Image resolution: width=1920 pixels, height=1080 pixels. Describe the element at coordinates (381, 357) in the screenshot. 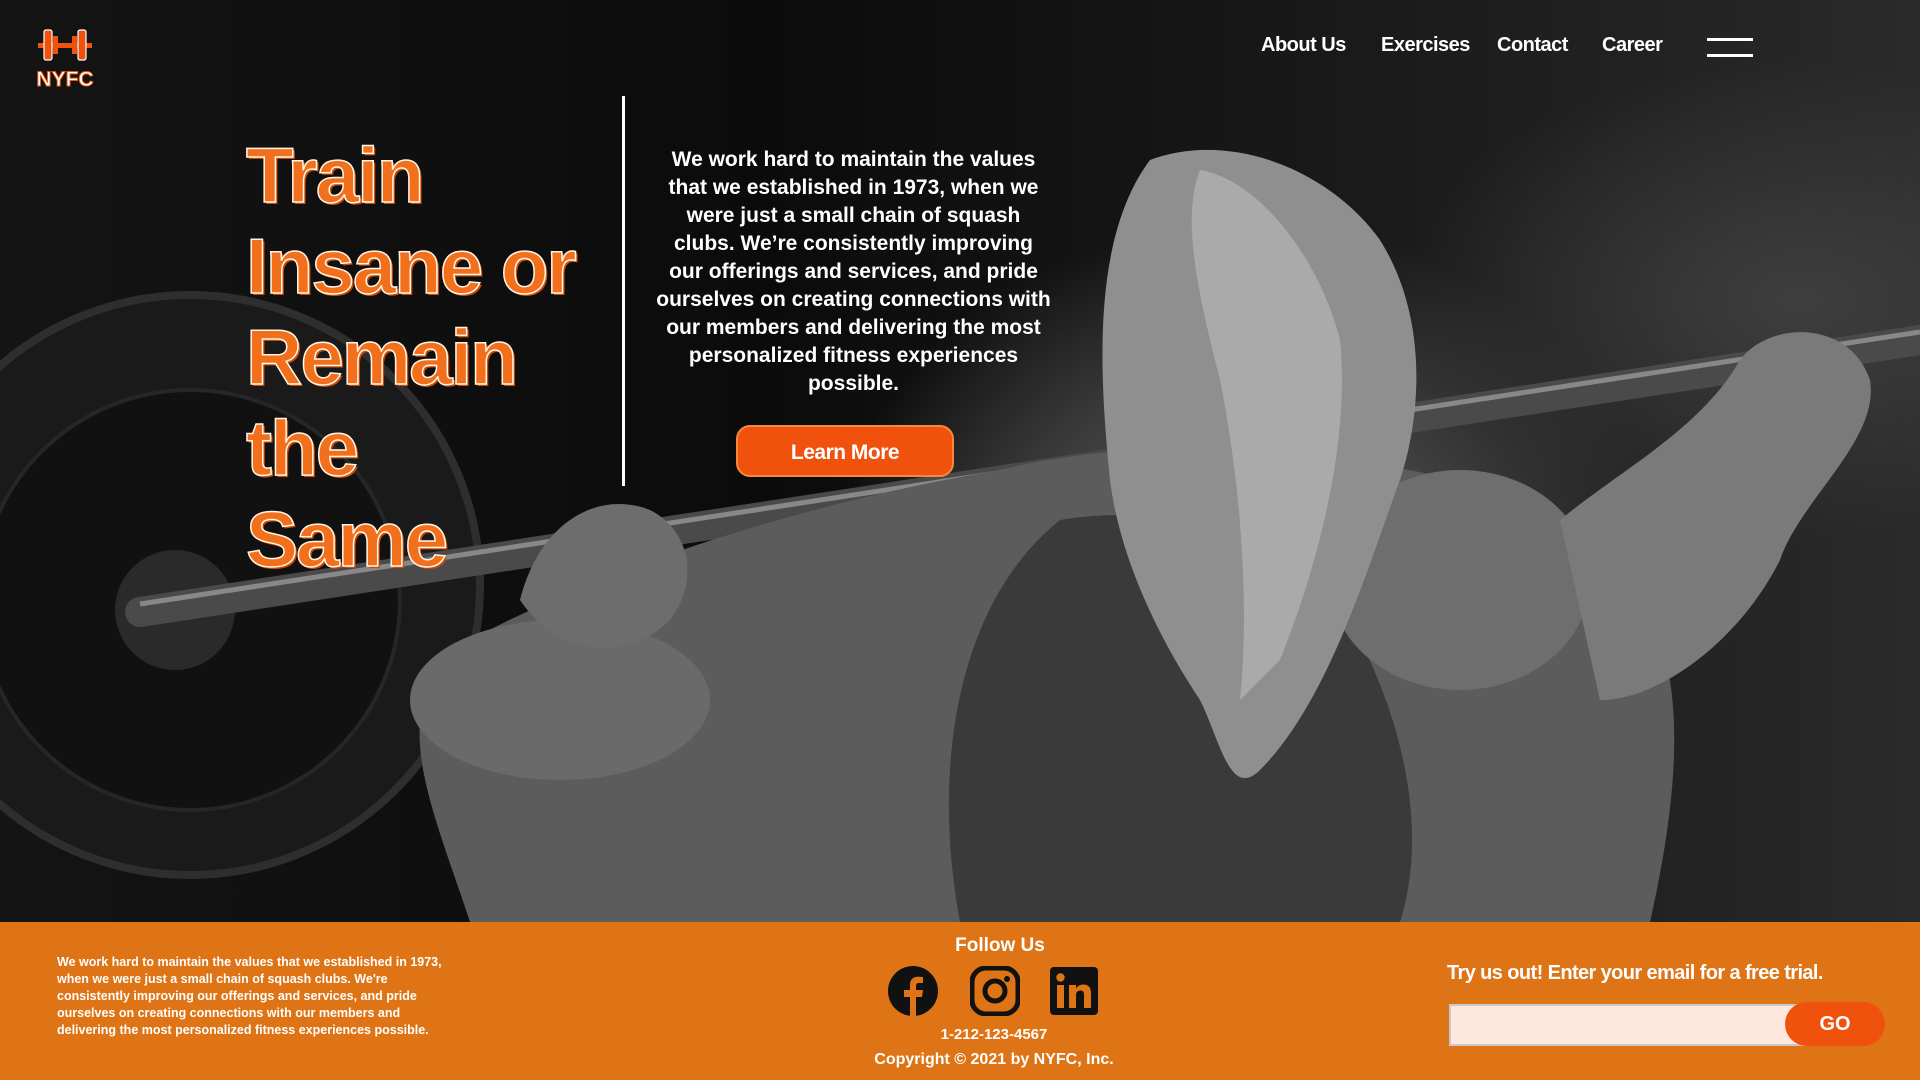

I see `headline-line: Remain` at that location.